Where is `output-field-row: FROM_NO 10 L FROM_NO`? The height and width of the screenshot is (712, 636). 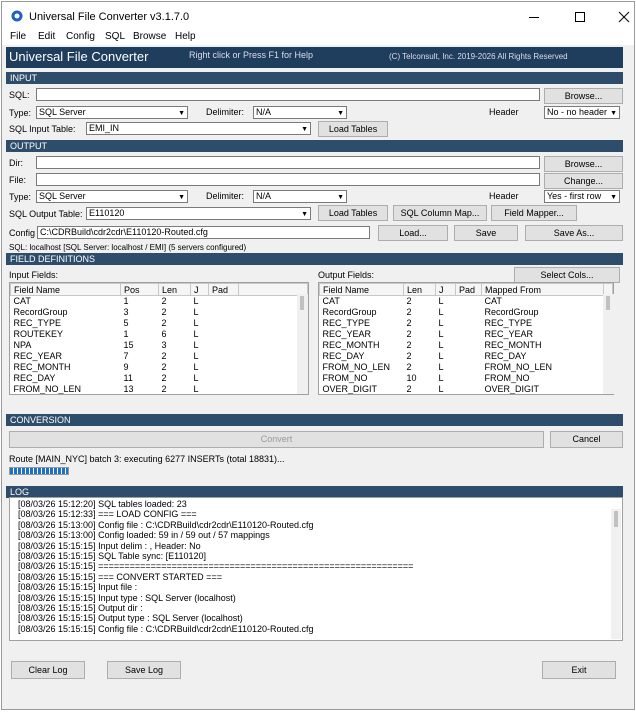
output-field-row: FROM_NO 10 L FROM_NO is located at coordinates (466, 378).